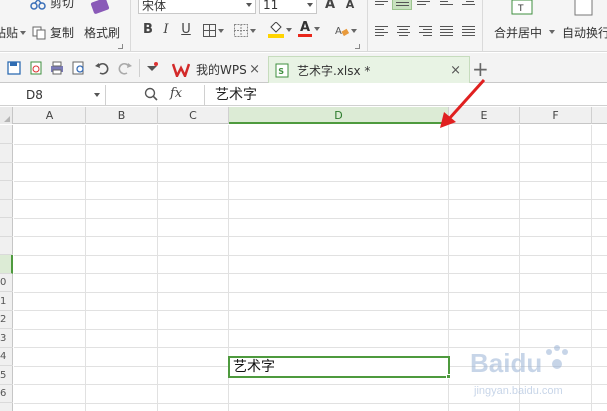 The image size is (607, 411). I want to click on column-header-b: B, so click(122, 115).